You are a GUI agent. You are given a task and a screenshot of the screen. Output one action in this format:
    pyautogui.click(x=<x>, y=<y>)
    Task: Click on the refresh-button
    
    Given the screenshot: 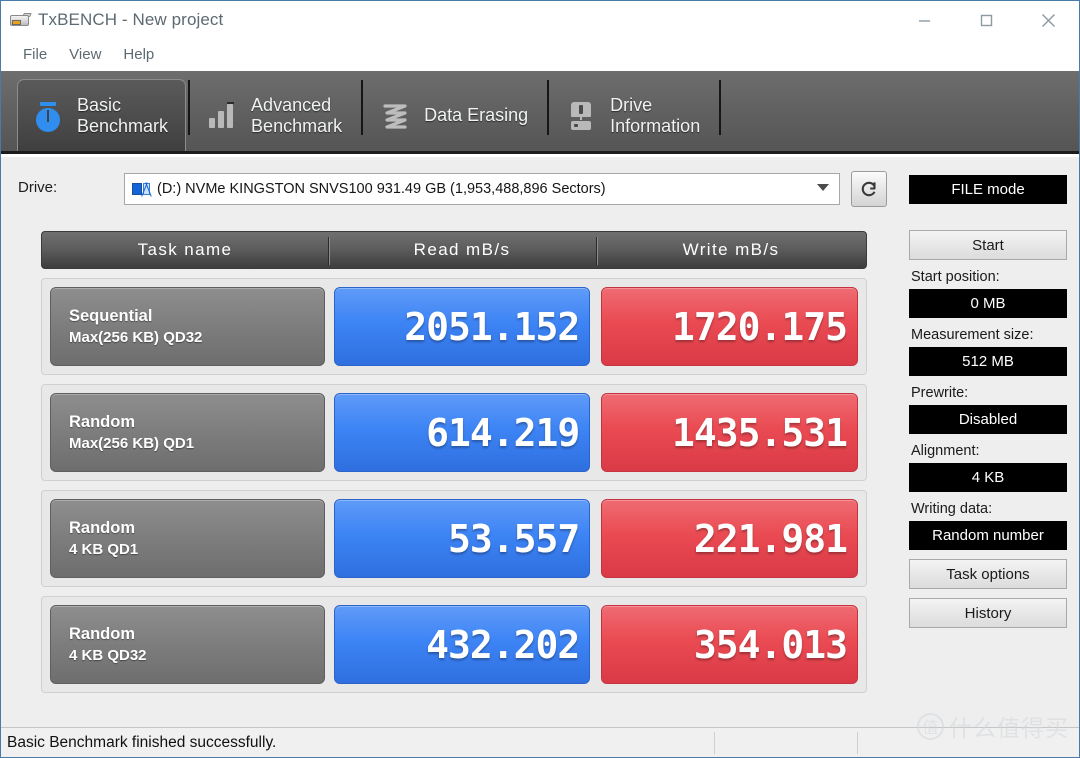 What is the action you would take?
    pyautogui.click(x=869, y=189)
    